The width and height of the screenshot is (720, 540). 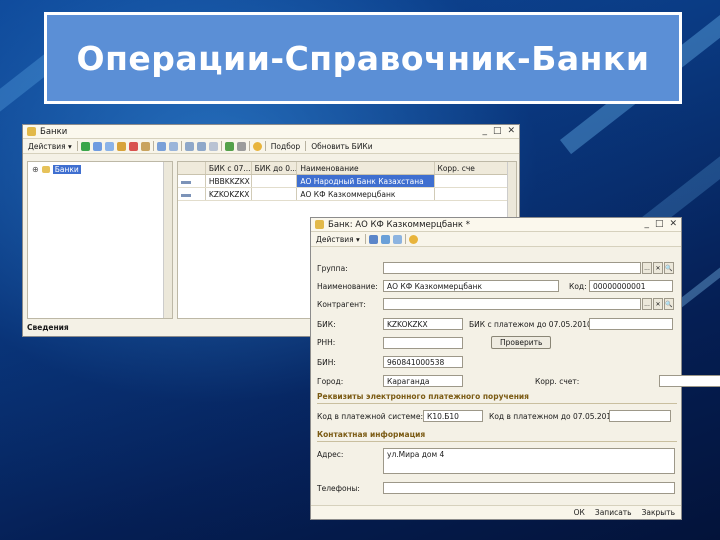 What do you see at coordinates (173, 146) in the screenshot?
I see `tree-icon` at bounding box center [173, 146].